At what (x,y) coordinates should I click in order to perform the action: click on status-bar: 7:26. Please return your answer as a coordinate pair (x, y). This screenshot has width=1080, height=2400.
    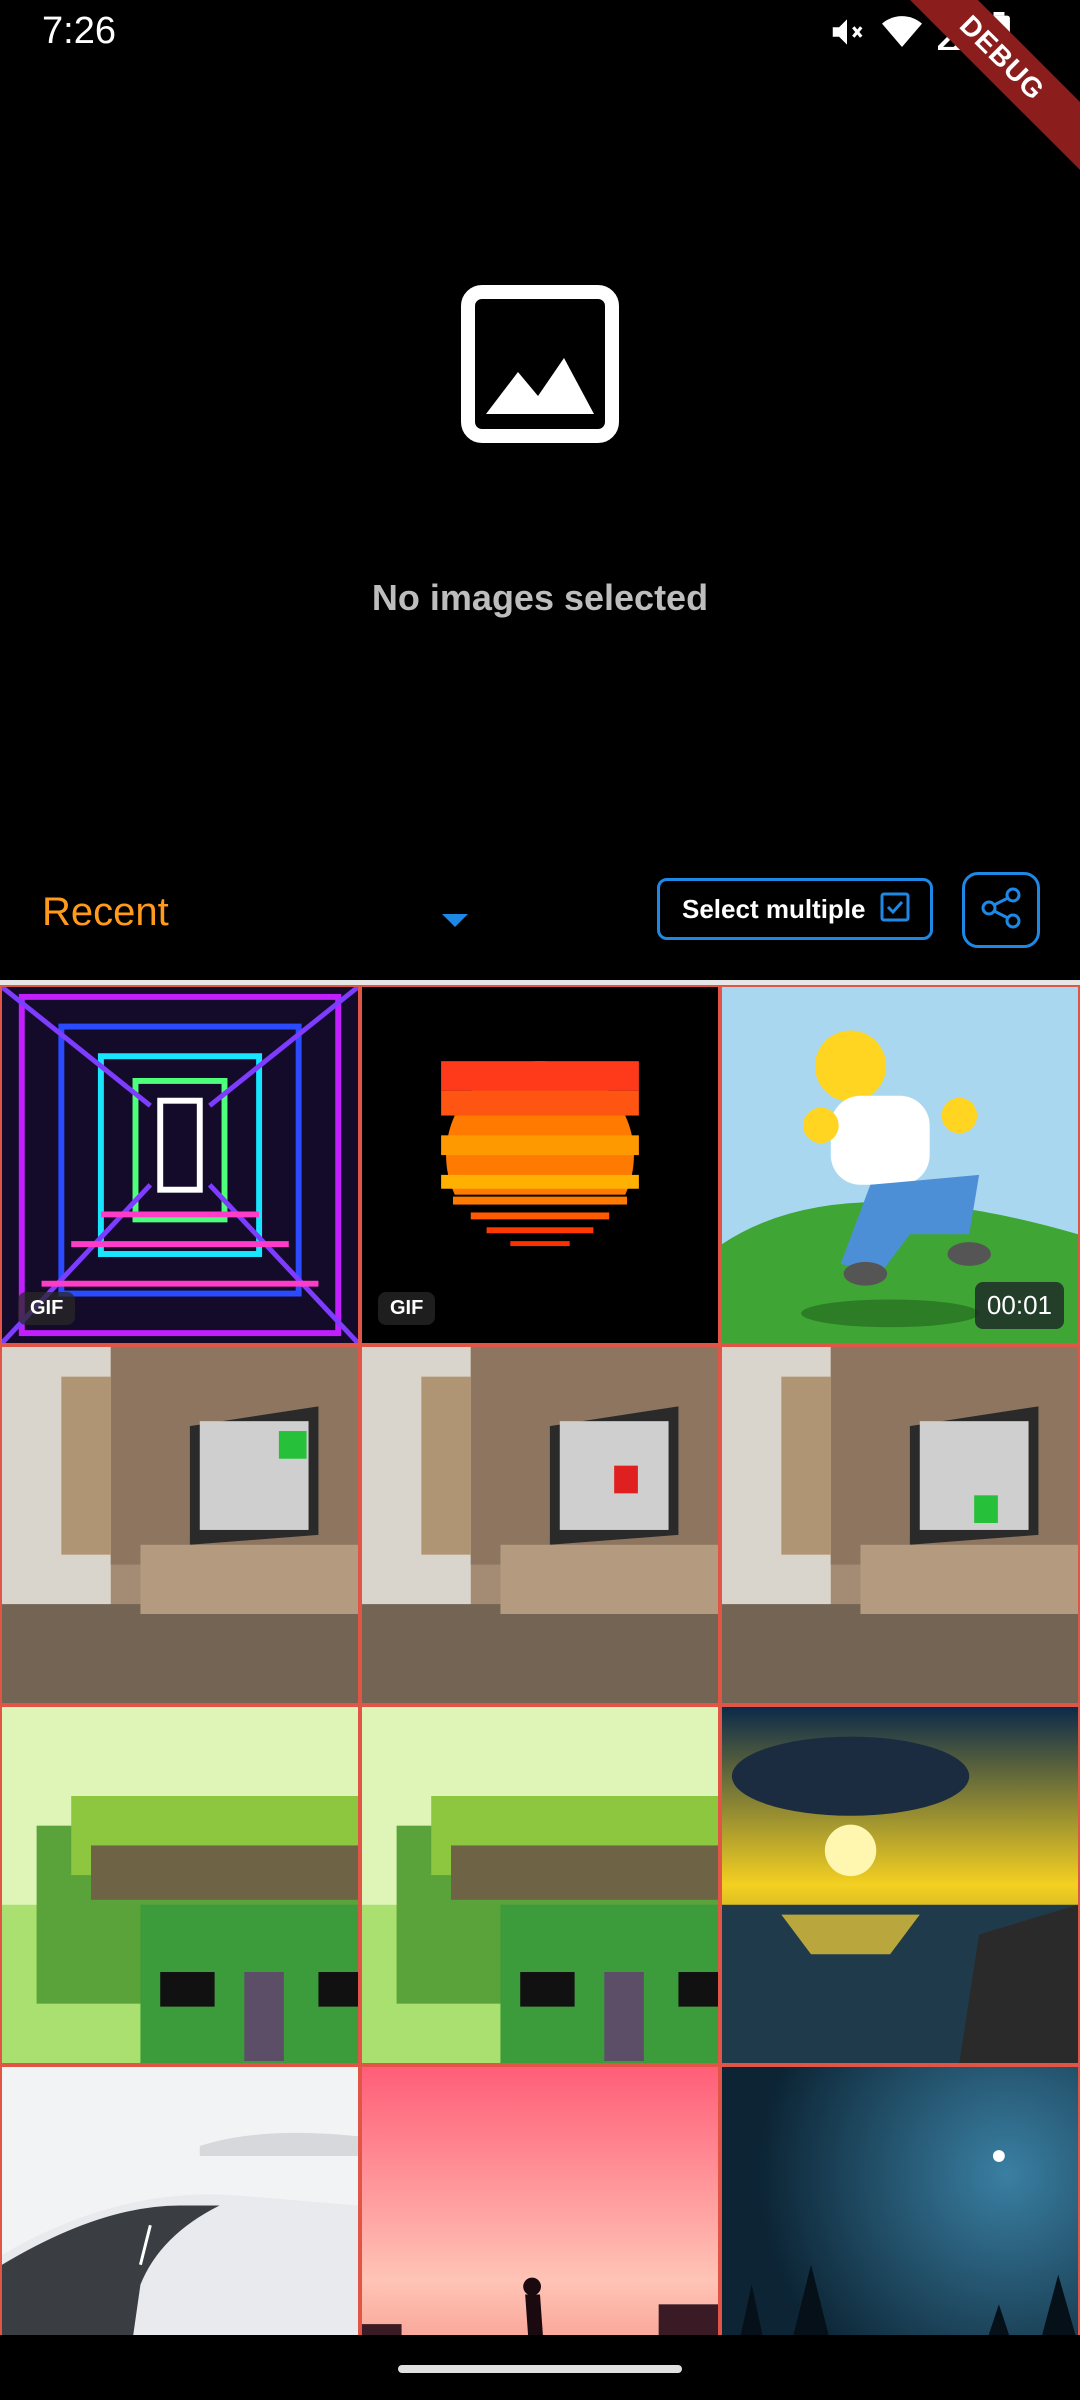
    Looking at the image, I should click on (540, 31).